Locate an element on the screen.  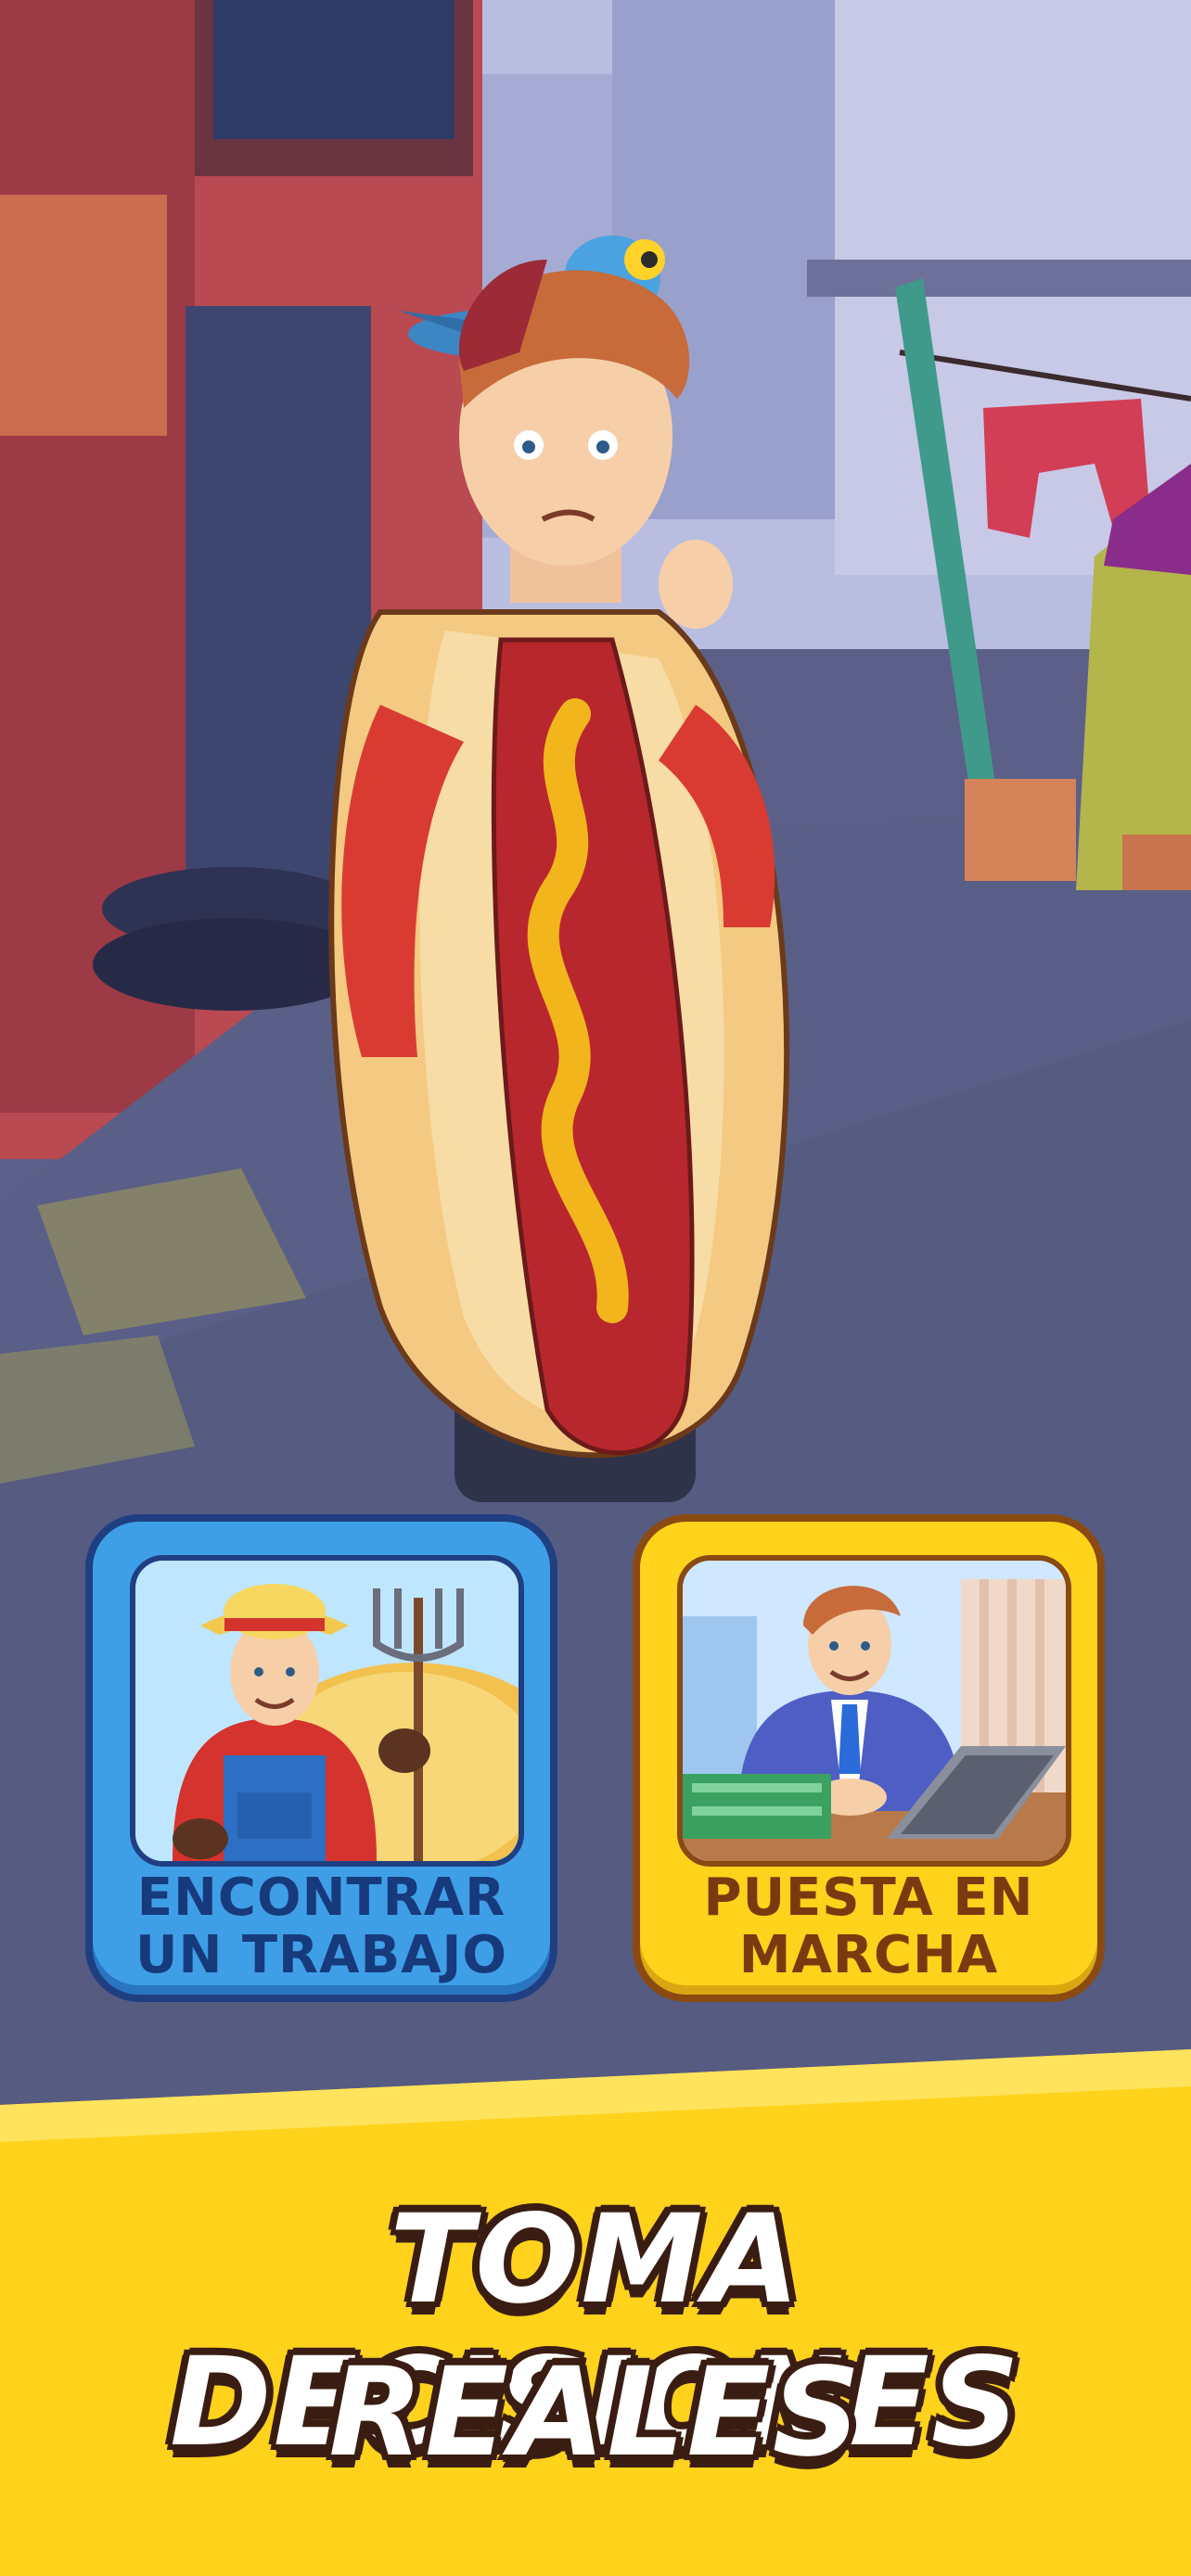
headline-line-2: REALES is located at coordinates (595, 2412).